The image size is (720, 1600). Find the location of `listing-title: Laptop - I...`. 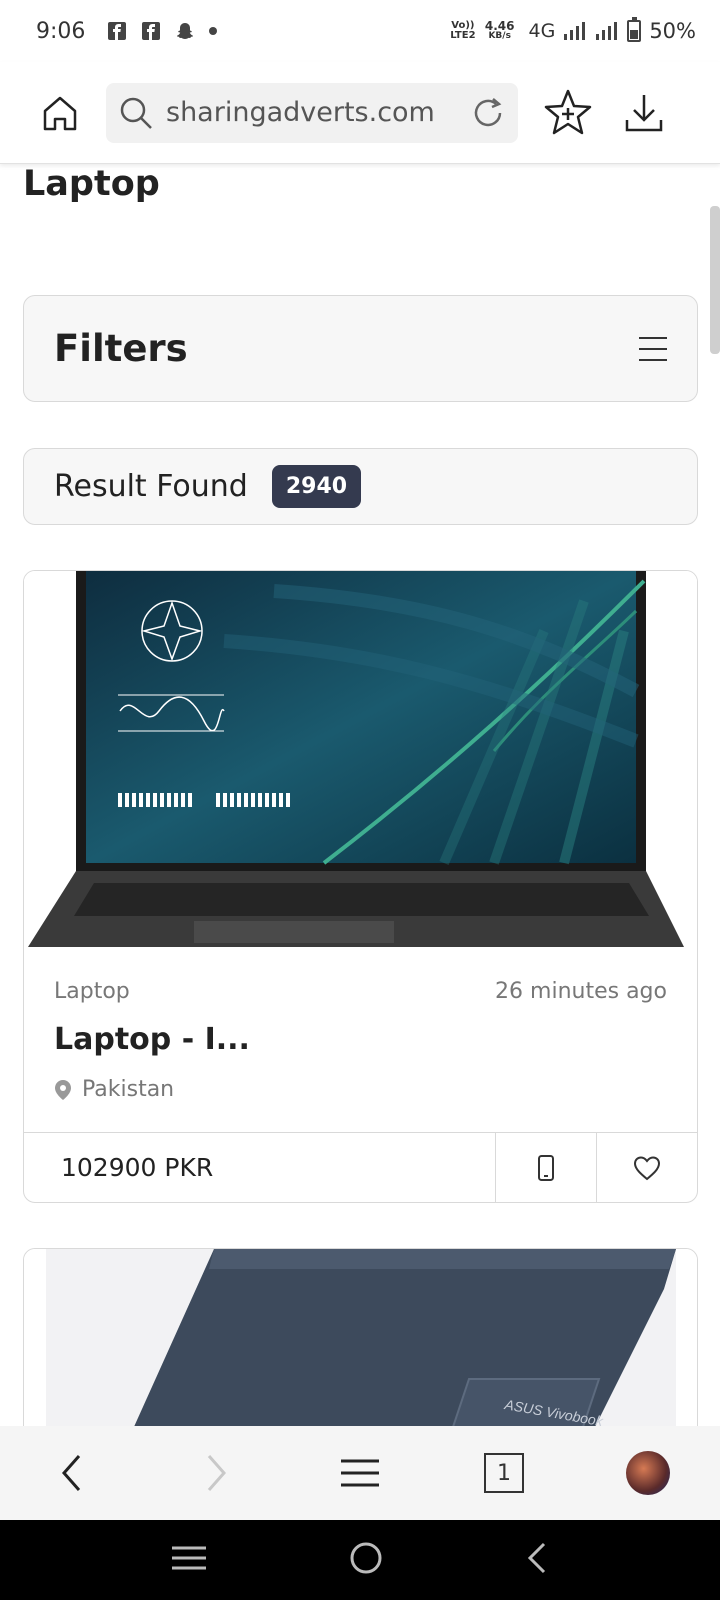

listing-title: Laptop - I... is located at coordinates (360, 1039).